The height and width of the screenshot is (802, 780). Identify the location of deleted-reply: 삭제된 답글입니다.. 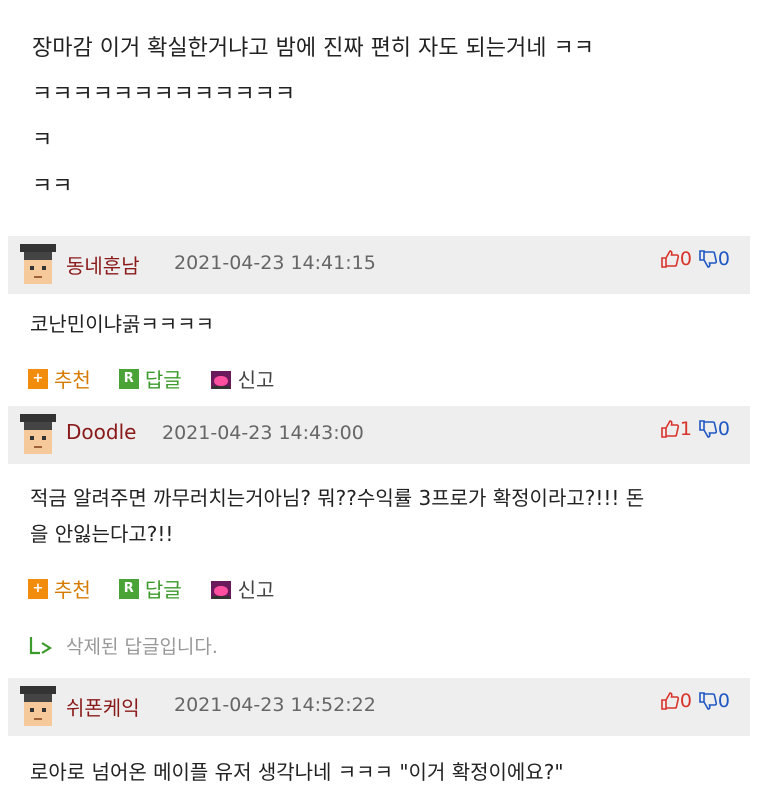
(123, 645).